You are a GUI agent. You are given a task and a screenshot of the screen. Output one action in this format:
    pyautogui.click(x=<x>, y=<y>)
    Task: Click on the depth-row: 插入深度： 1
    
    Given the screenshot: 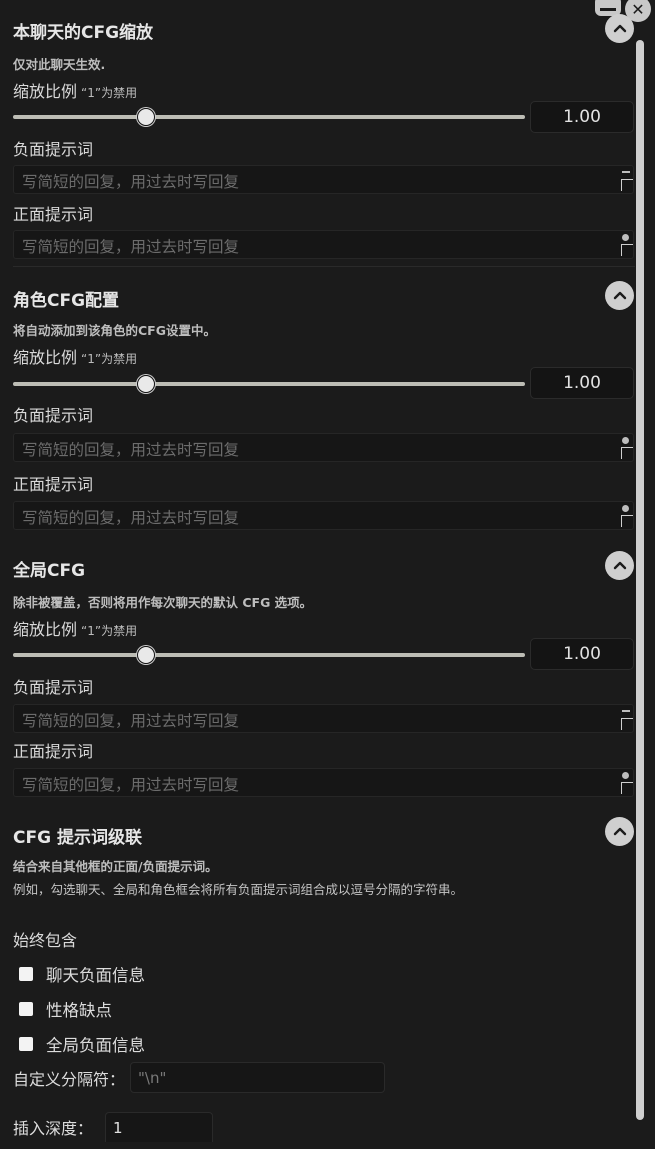 What is the action you would take?
    pyautogui.click(x=113, y=1127)
    